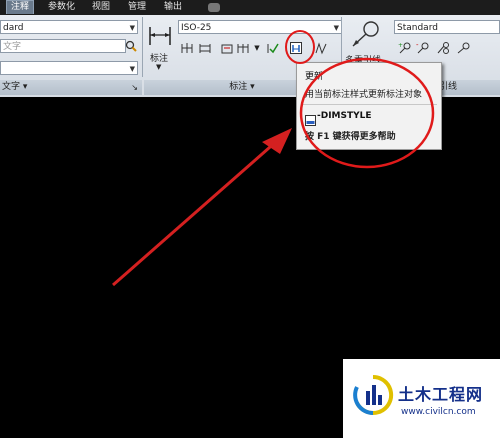 The height and width of the screenshot is (438, 500). Describe the element at coordinates (15, 87) in the screenshot. I see `text-panel-title: 文字 ▾` at that location.